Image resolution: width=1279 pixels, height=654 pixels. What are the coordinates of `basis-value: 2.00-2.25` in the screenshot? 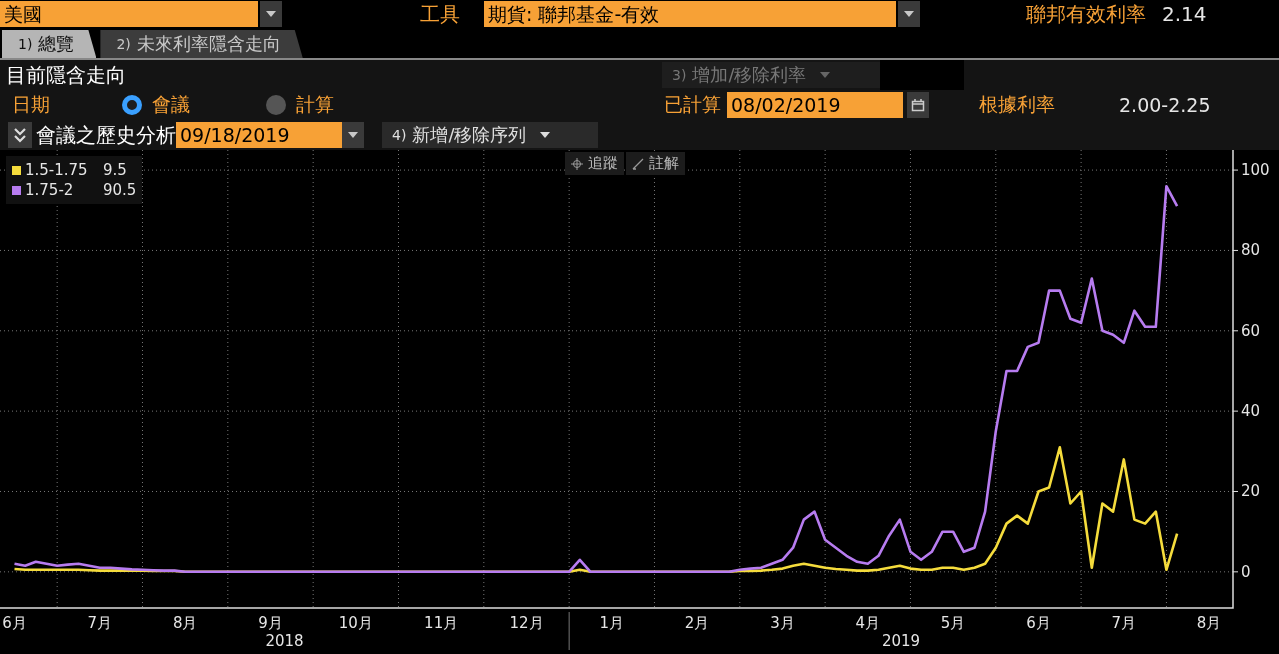 It's located at (1165, 105).